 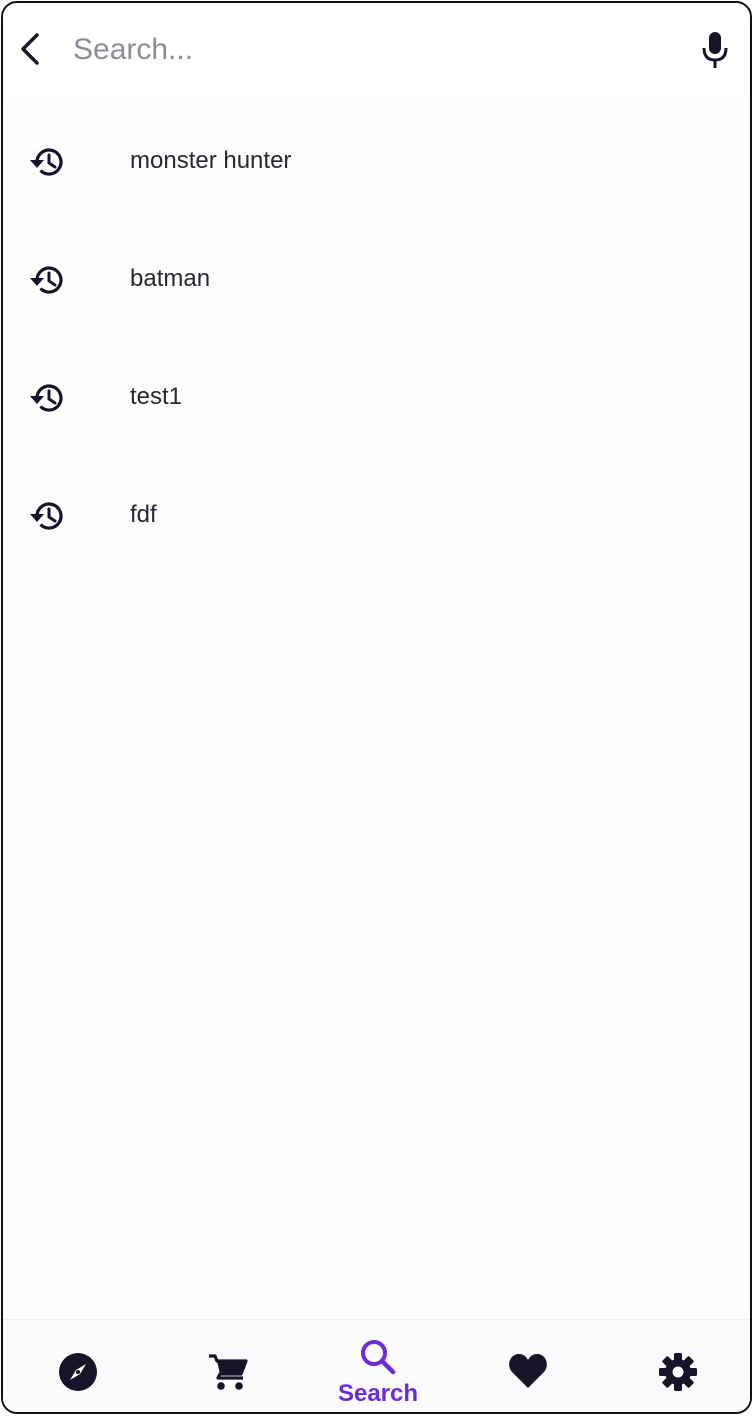 What do you see at coordinates (78, 1372) in the screenshot?
I see `compass-icon` at bounding box center [78, 1372].